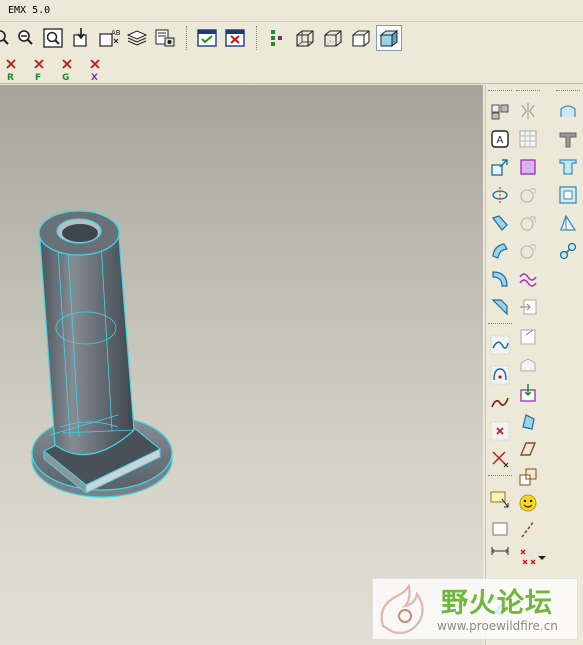  Describe the element at coordinates (291, 11) in the screenshot. I see `title-bar: EMX 5.0` at that location.